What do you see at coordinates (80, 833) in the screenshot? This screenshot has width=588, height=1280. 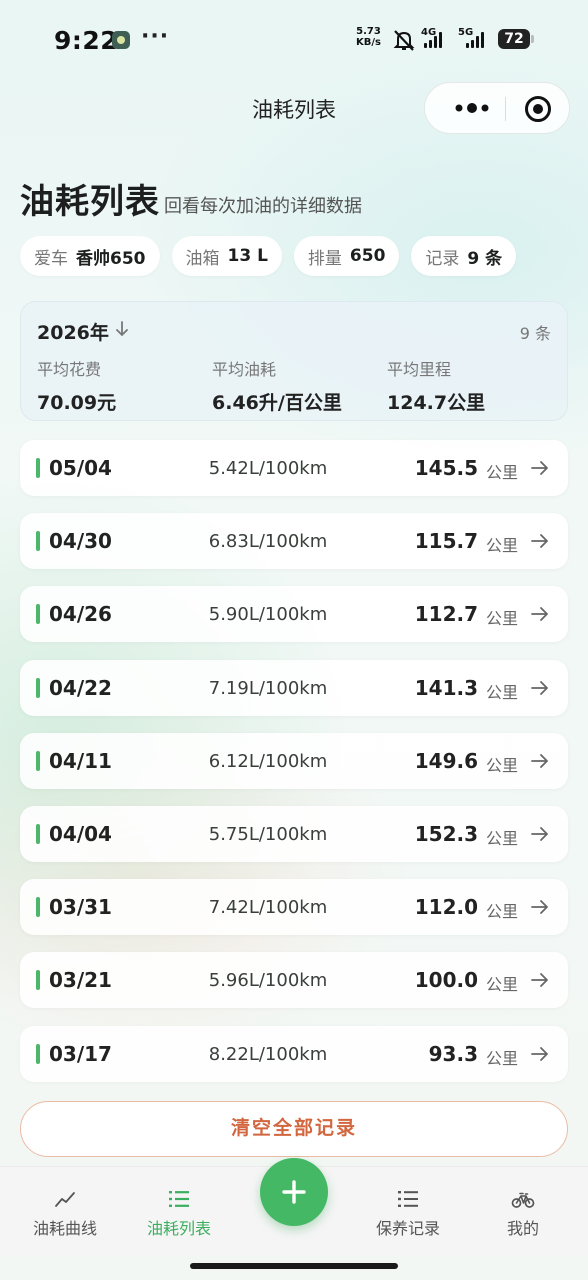 I see `record-date: 04/04` at bounding box center [80, 833].